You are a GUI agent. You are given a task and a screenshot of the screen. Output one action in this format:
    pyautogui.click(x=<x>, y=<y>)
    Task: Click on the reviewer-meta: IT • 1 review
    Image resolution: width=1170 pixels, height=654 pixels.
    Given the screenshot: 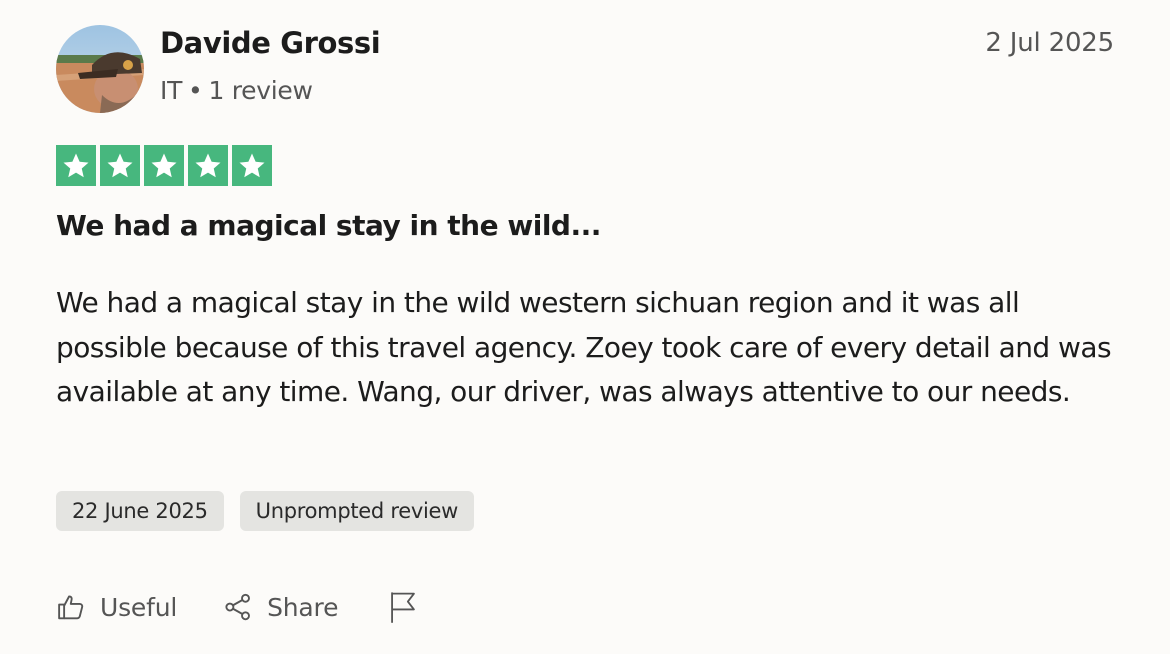 What is the action you would take?
    pyautogui.click(x=236, y=90)
    